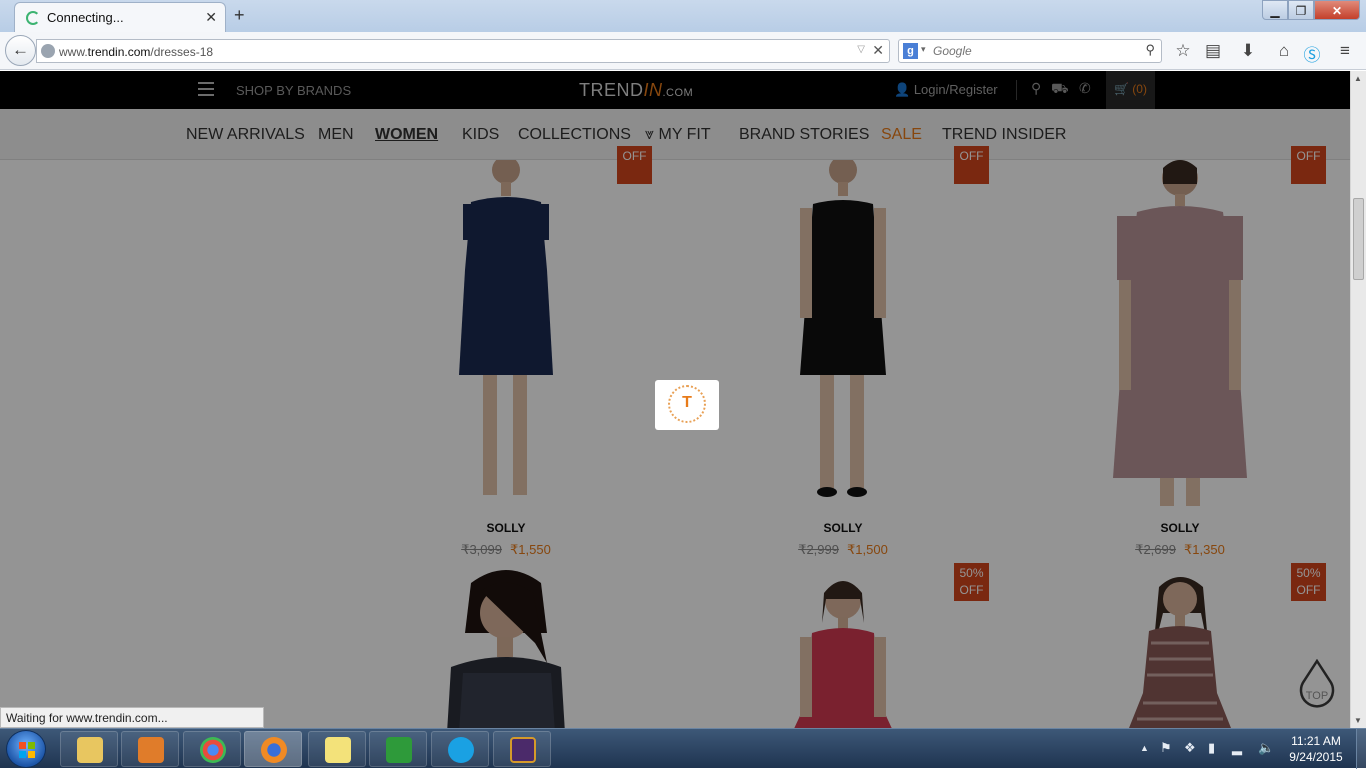 This screenshot has width=1366, height=769. I want to click on system-clock: 11:21 AM 9/24/2015, so click(1316, 749).